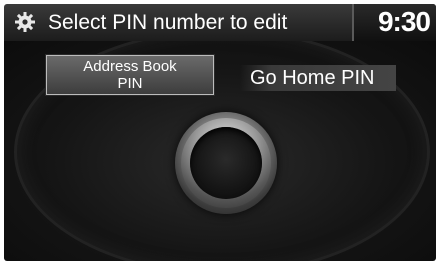  Describe the element at coordinates (130, 66) in the screenshot. I see `address-book-pin-label-line1: Address Book` at that location.